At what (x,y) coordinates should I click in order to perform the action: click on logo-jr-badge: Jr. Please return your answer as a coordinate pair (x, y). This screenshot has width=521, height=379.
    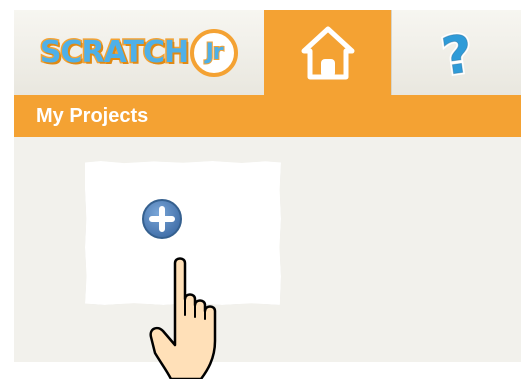
    Looking at the image, I should click on (214, 52).